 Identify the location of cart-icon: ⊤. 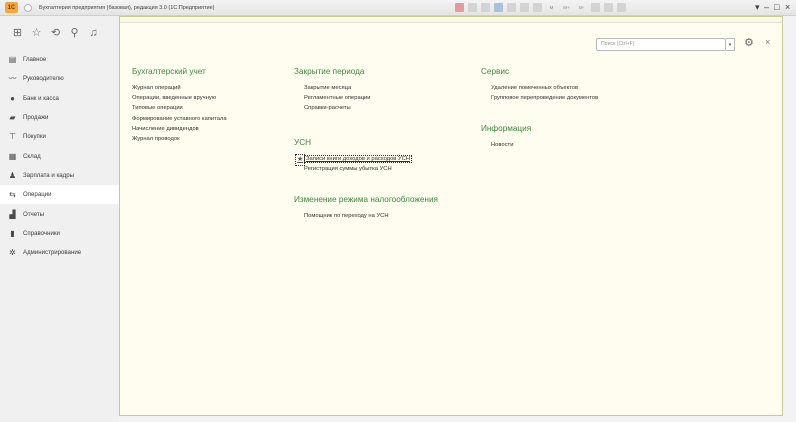
(12, 137).